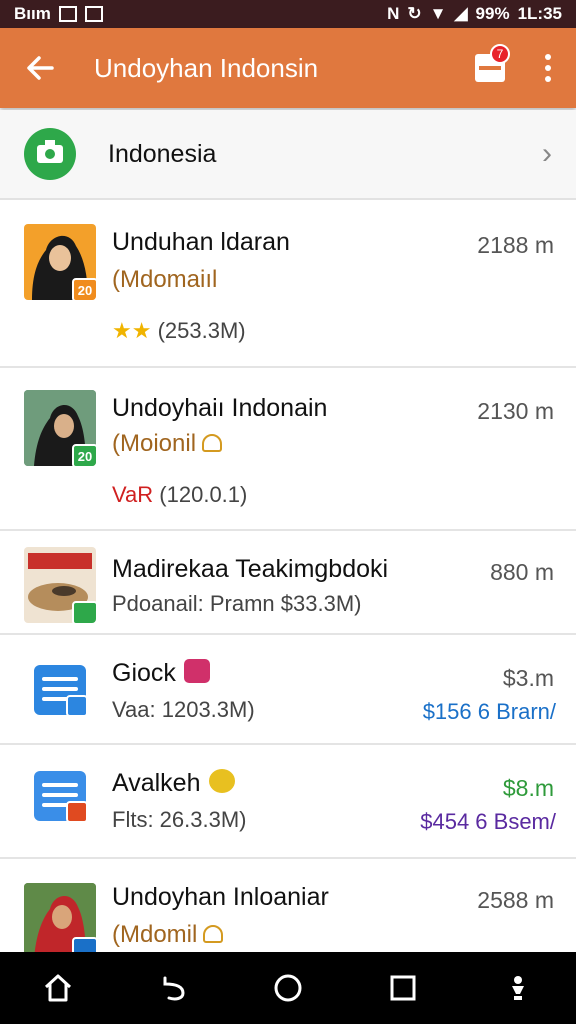 This screenshot has width=576, height=1024. Describe the element at coordinates (132, 330) in the screenshot. I see `rating-stars-icon: ★★` at that location.